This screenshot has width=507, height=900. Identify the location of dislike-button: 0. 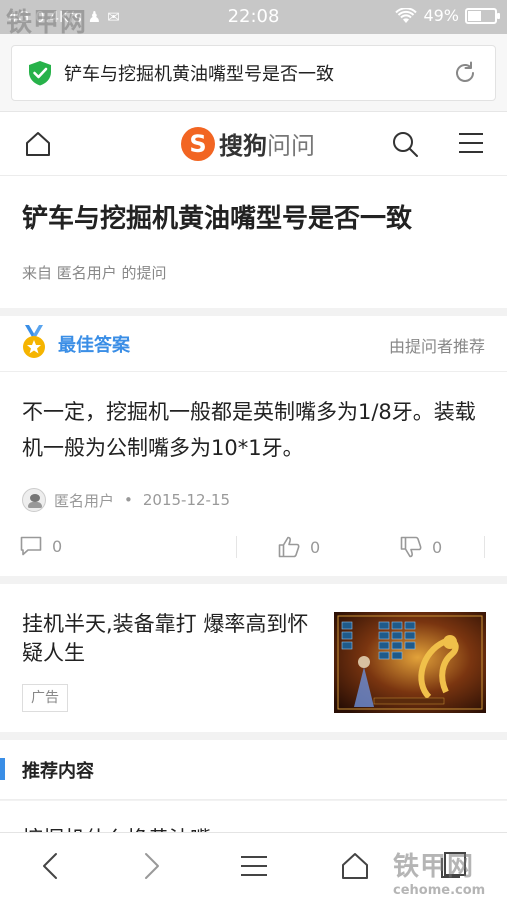
(421, 547).